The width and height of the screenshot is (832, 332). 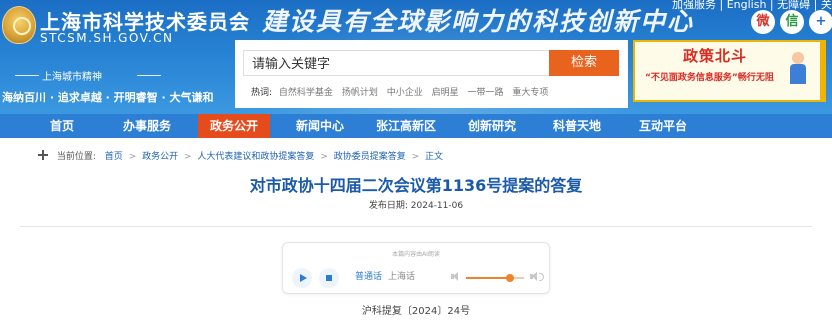 What do you see at coordinates (114, 157) in the screenshot?
I see `breadcrumb-home: 首页` at bounding box center [114, 157].